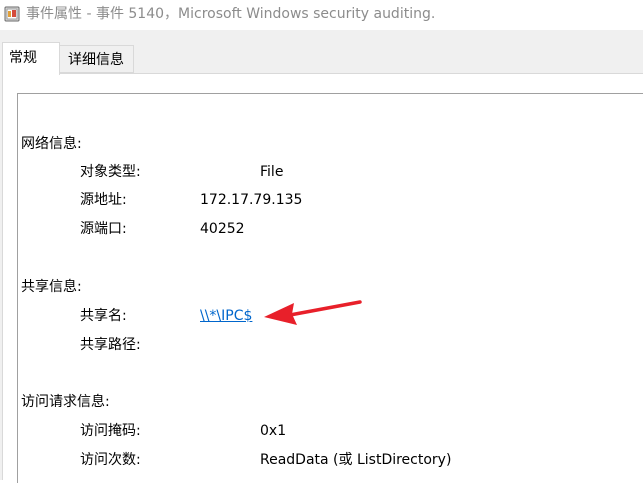 This screenshot has width=643, height=483. Describe the element at coordinates (226, 316) in the screenshot. I see `share-name-link: \\*\IPC$` at that location.